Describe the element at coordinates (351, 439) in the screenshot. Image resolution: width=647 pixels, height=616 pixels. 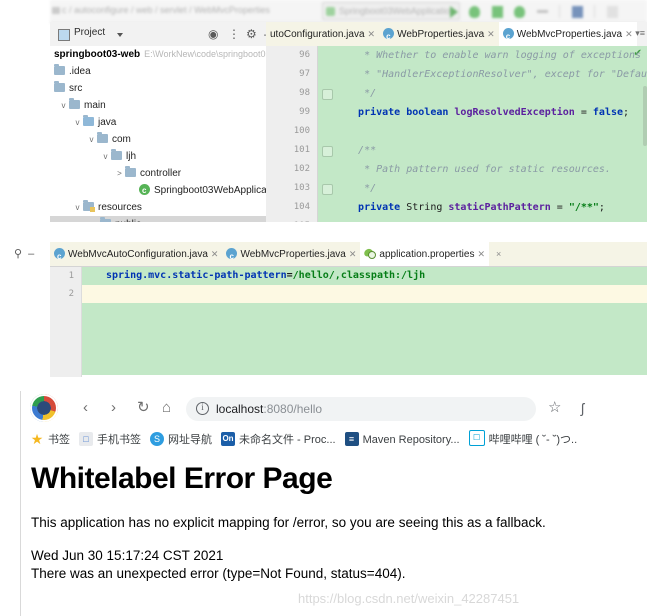
I see `maven-icon: ≡` at that location.